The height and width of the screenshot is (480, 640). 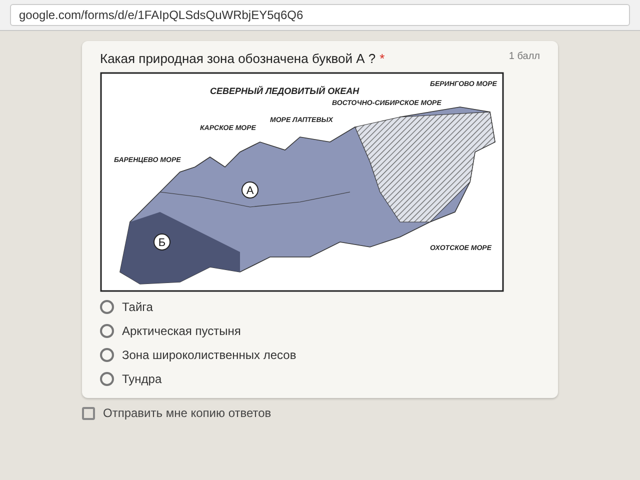 What do you see at coordinates (162, 242) in the screenshot?
I see `map-marker: Б` at bounding box center [162, 242].